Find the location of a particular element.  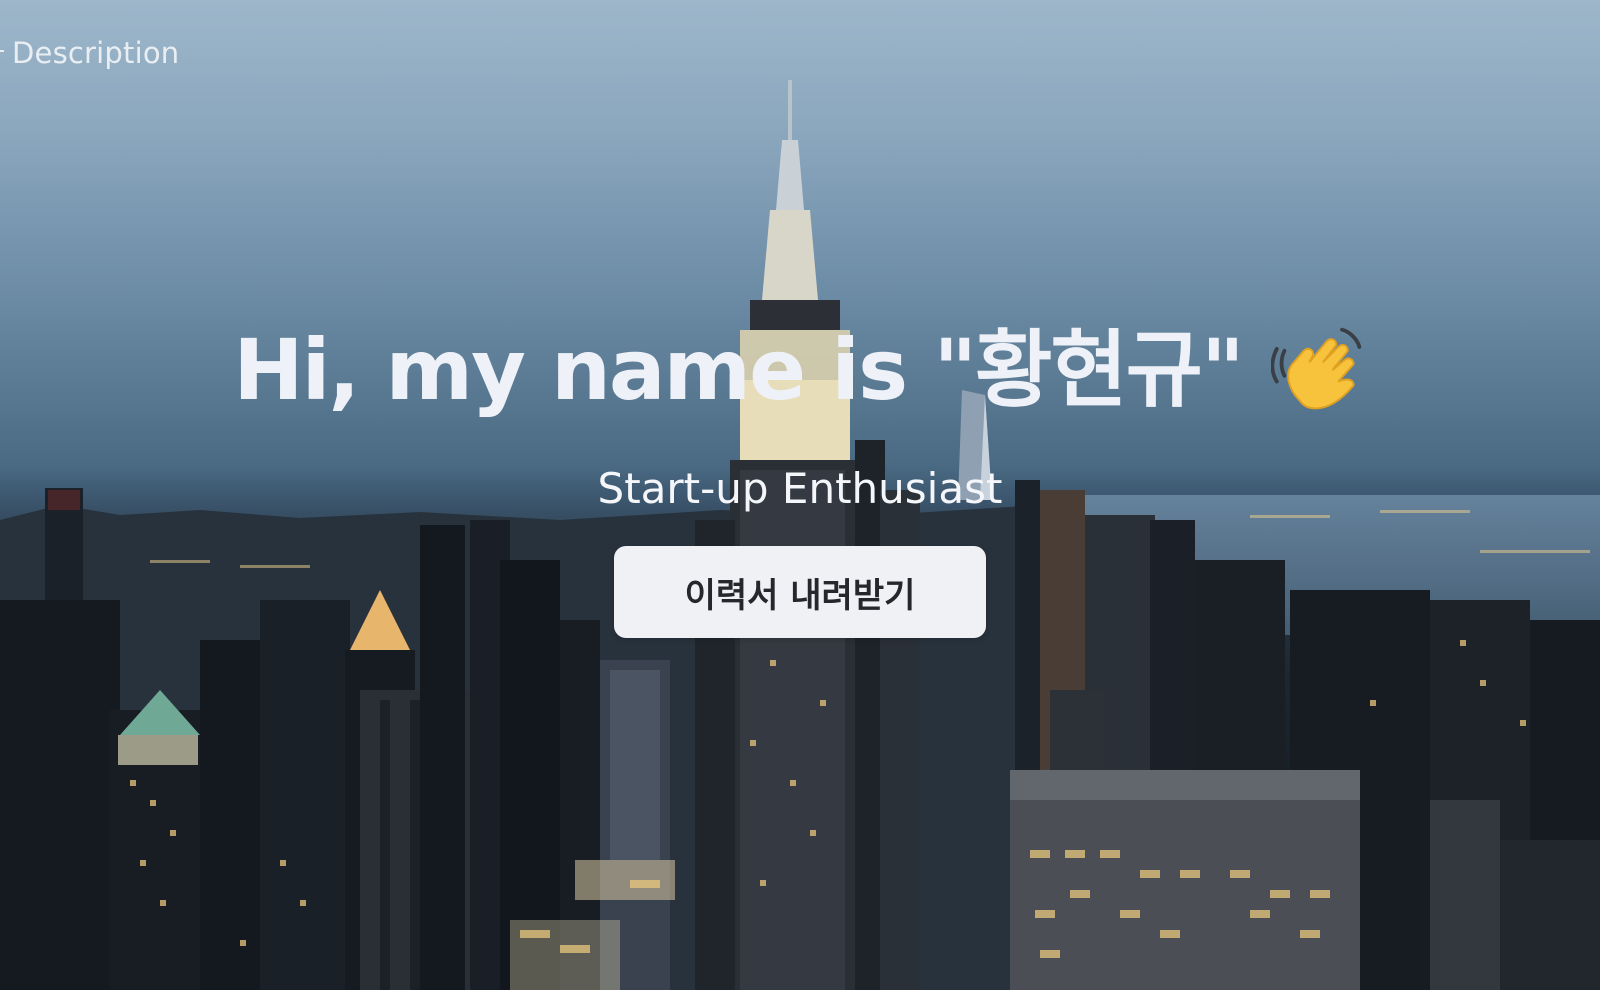

hero-headline: Hi, my name is "황현규" is located at coordinates (799, 370).